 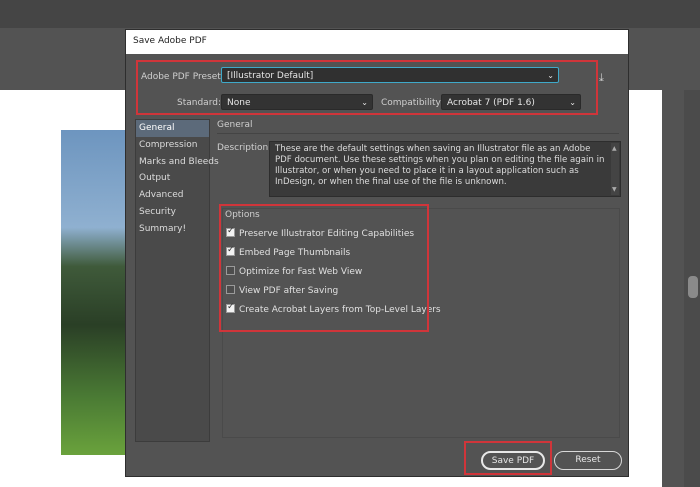 What do you see at coordinates (588, 460) in the screenshot?
I see `reset-button: Reset` at bounding box center [588, 460].